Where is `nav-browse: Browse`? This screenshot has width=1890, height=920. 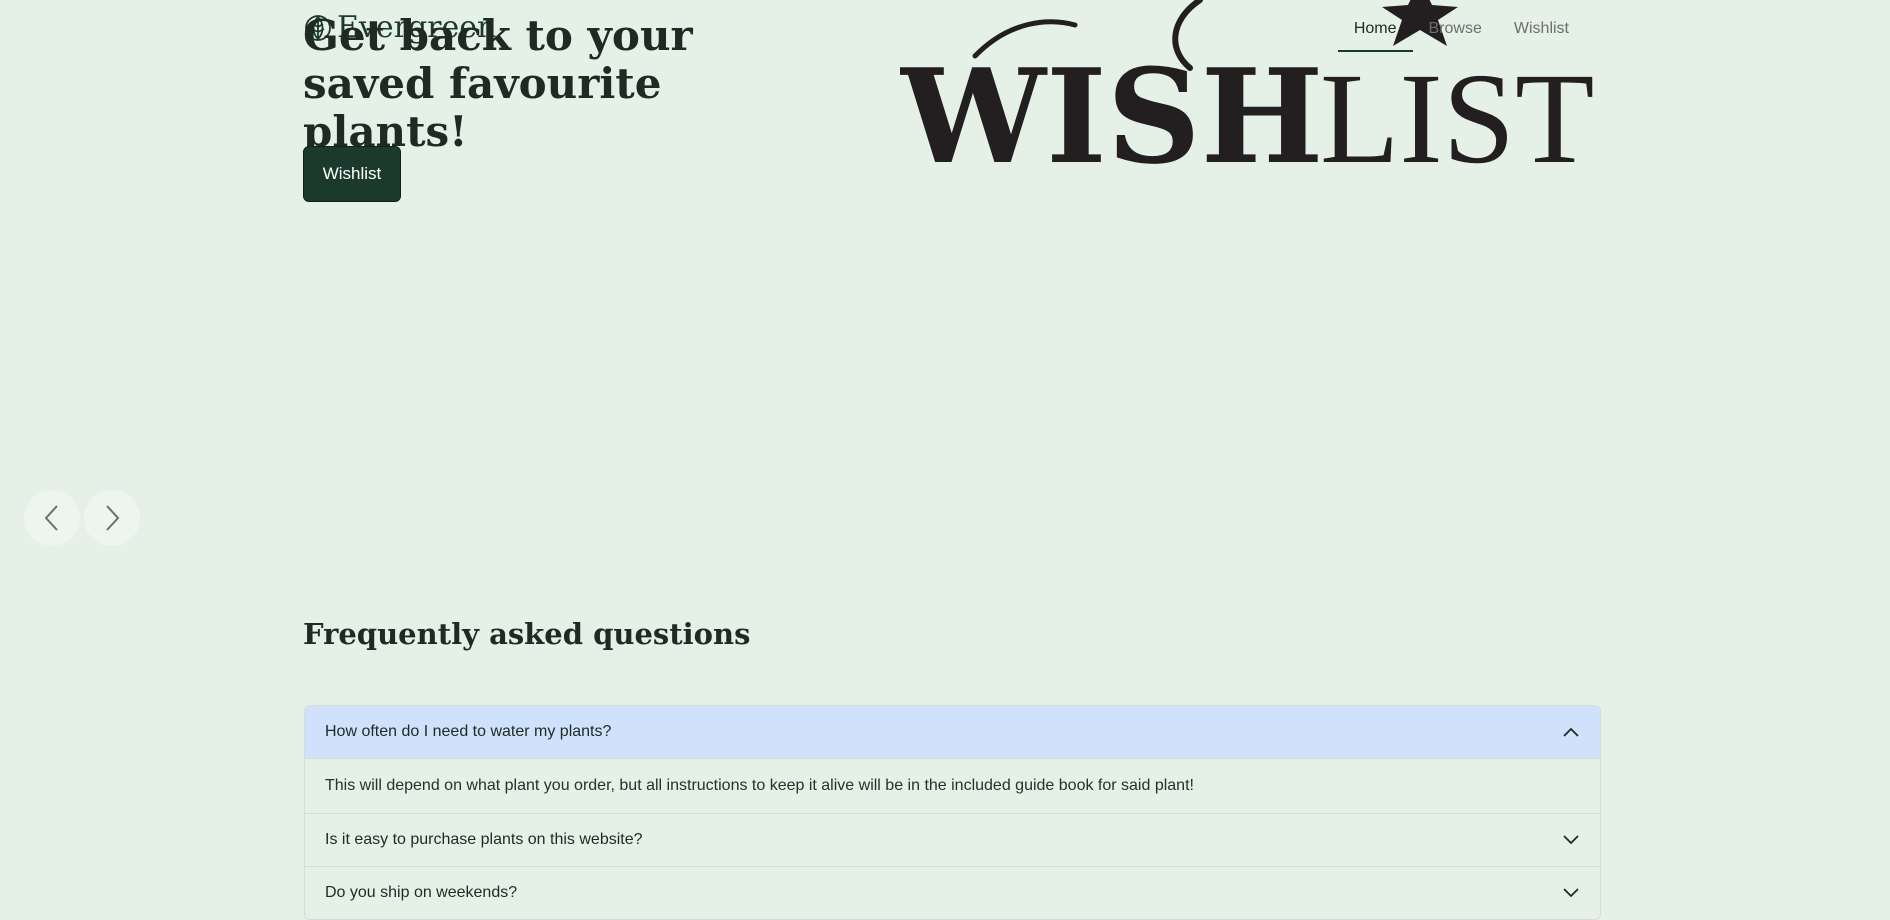
nav-browse: Browse is located at coordinates (1455, 34).